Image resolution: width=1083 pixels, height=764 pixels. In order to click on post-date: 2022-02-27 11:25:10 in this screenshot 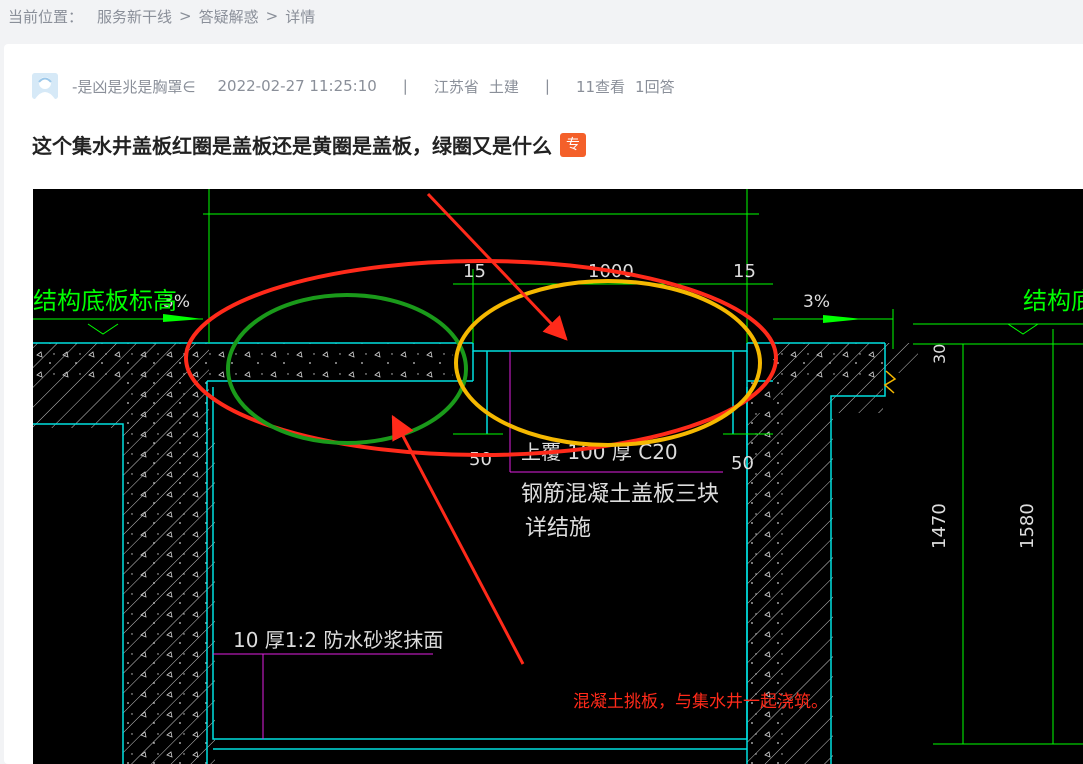, I will do `click(297, 86)`.